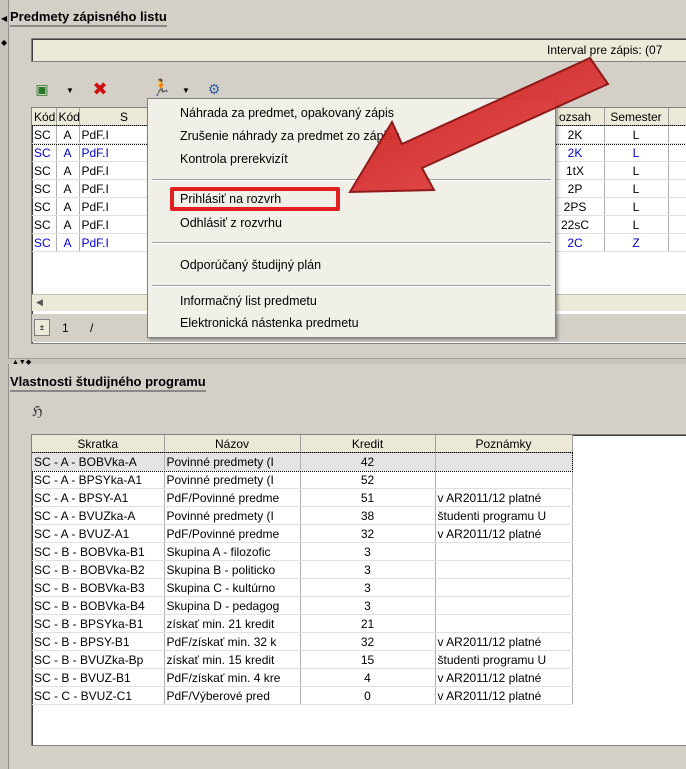  I want to click on menu-item-study-plan: Odporúčaný študijný plán, so click(250, 265).